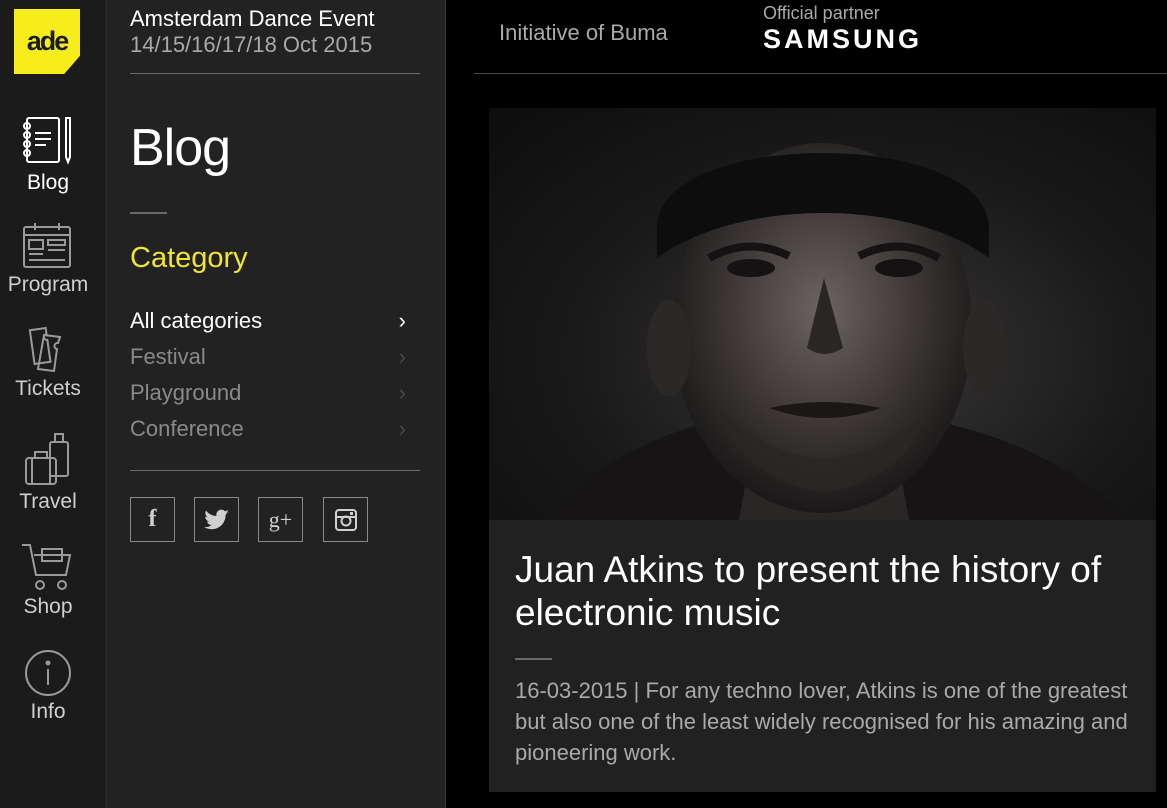 The width and height of the screenshot is (1167, 808). I want to click on category-item-festival: Festival ›, so click(268, 357).